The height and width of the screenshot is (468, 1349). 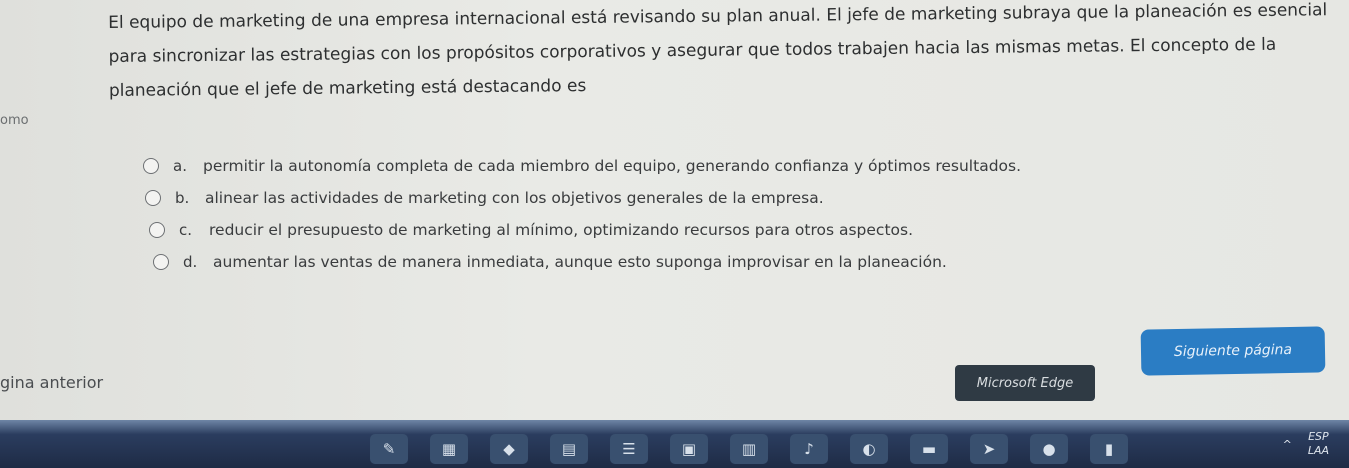 I want to click on keyboard-layout: LAA, so click(x=1318, y=450).